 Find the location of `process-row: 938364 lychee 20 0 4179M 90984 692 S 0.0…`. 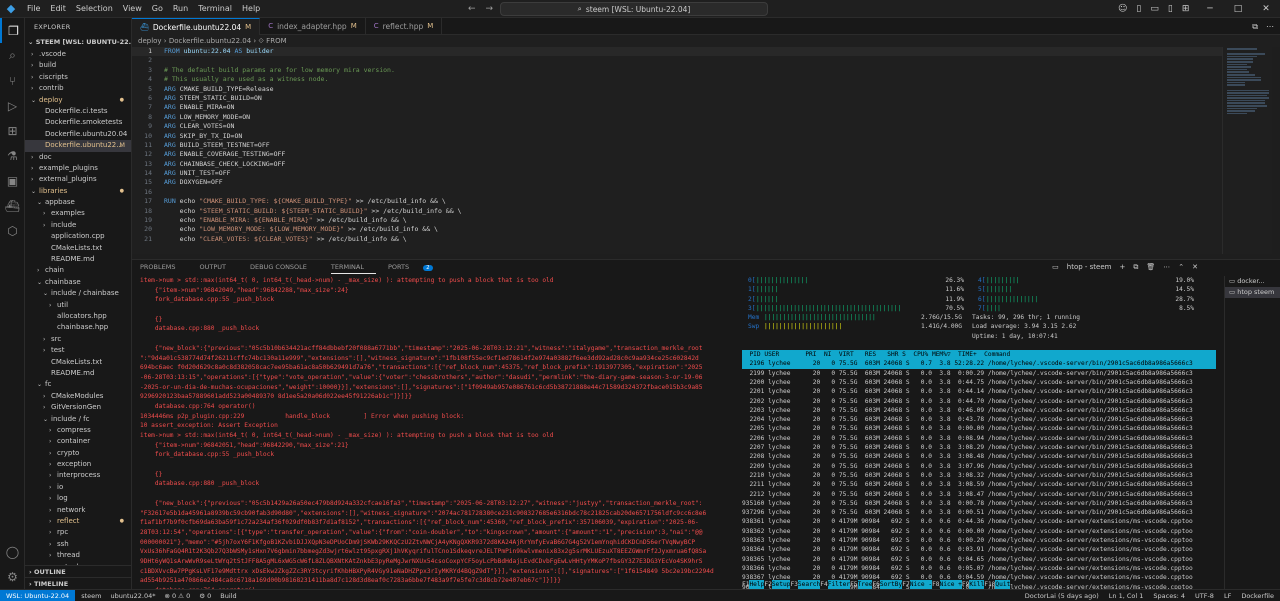

process-row: 938364 lychee 20 0 4179M 90984 692 S 0.0… is located at coordinates (979, 549).